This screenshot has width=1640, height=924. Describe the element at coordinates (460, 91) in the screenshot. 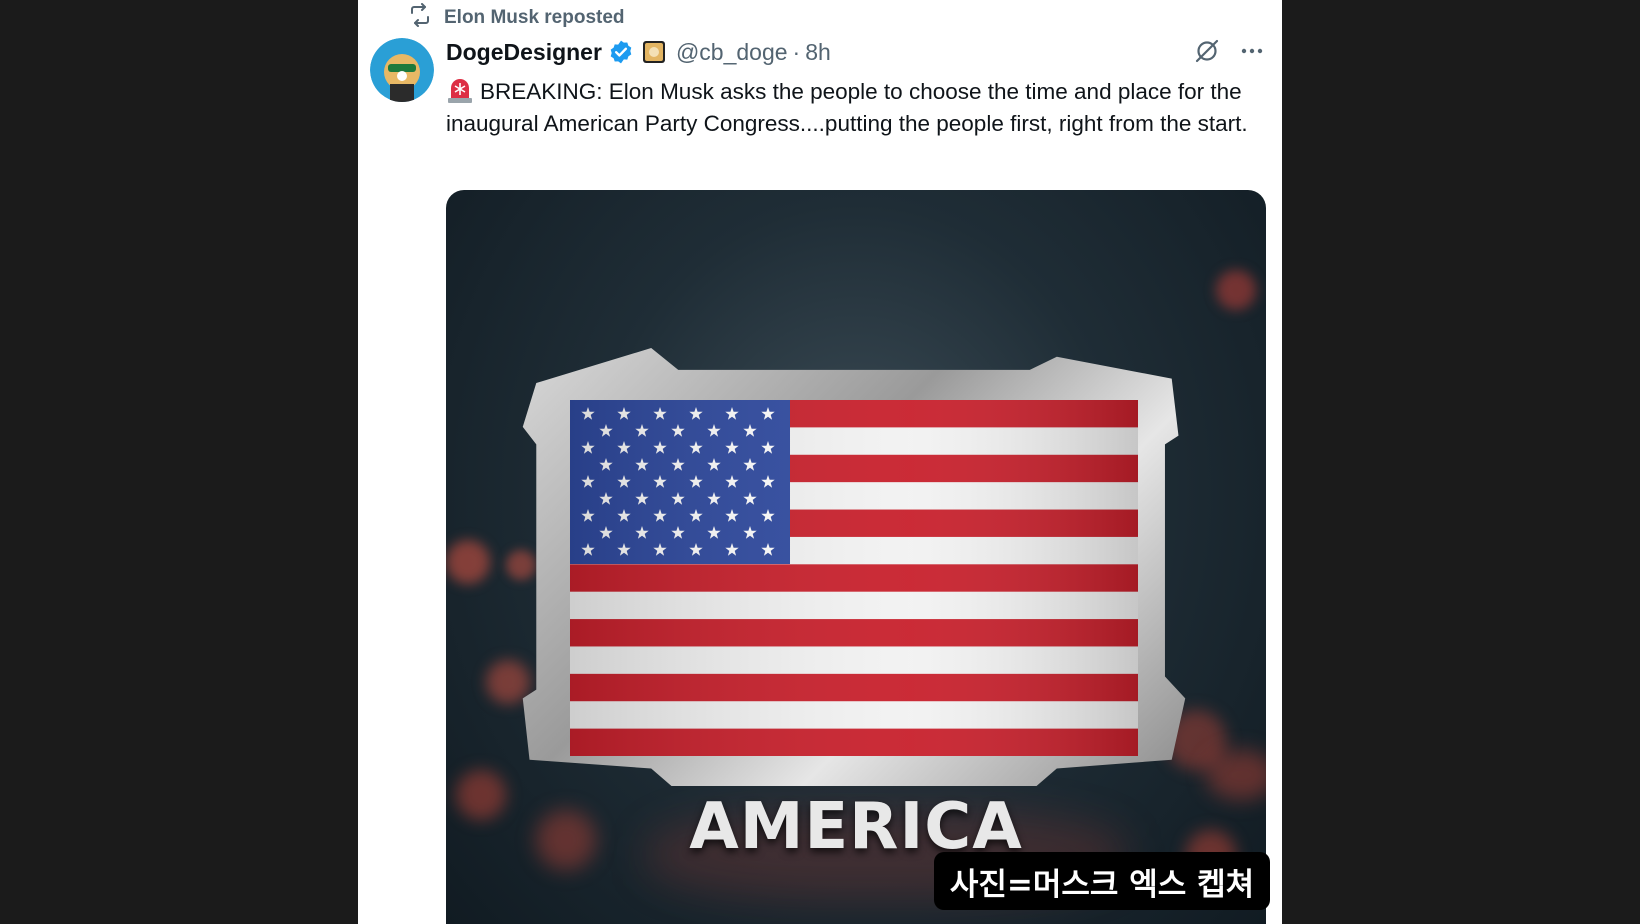

I see `rotating-light-emoji-icon` at that location.